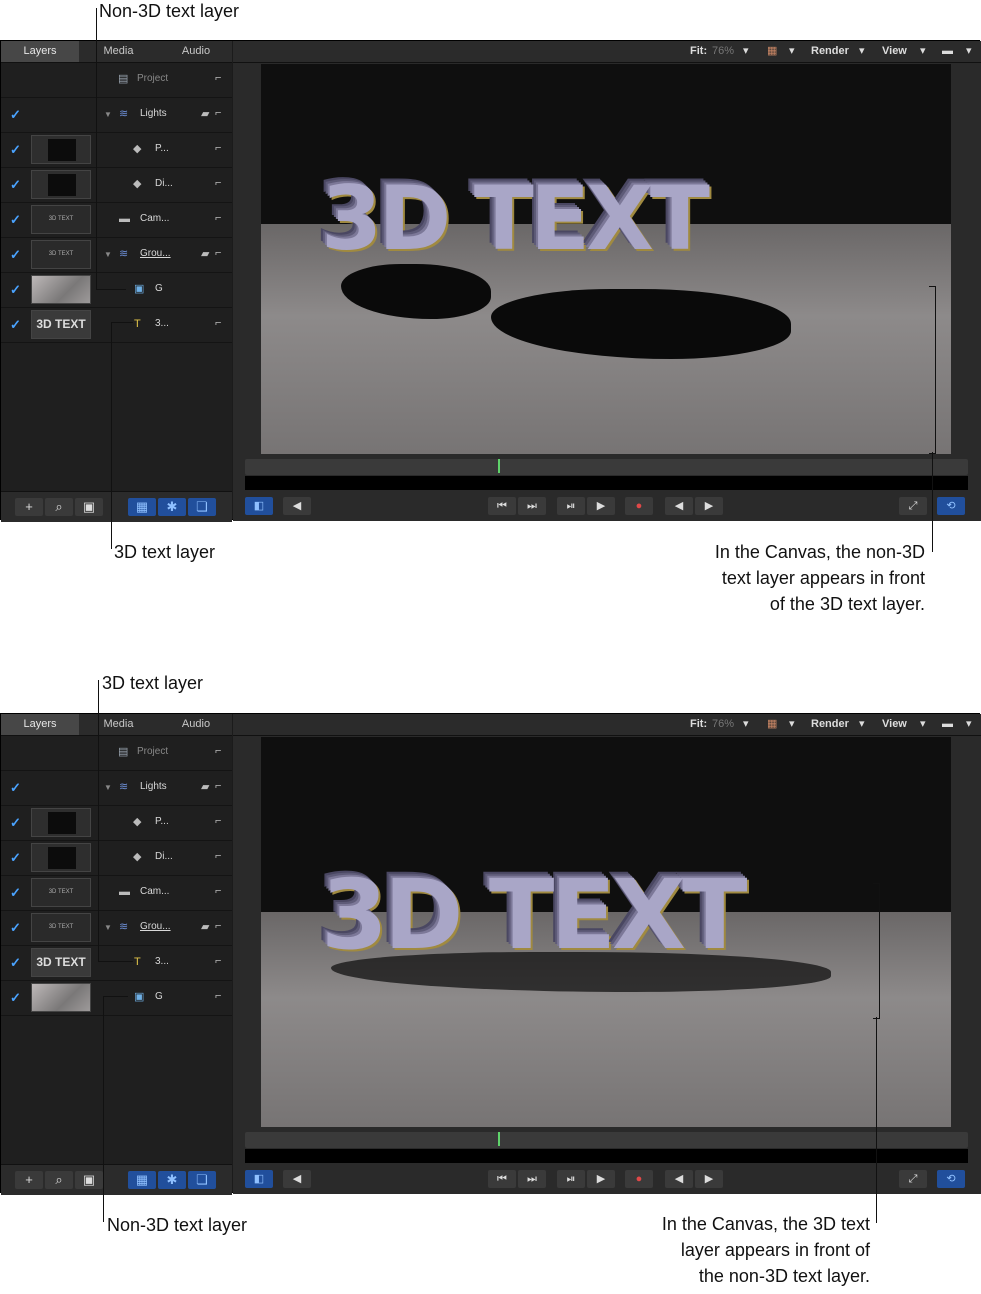  I want to click on speaker-icon: ◀, so click(297, 1179).